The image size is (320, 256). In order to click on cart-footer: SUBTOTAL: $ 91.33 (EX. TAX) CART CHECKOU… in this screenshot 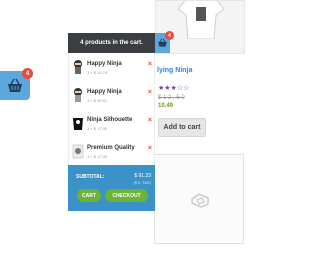, I will do `click(111, 188)`.